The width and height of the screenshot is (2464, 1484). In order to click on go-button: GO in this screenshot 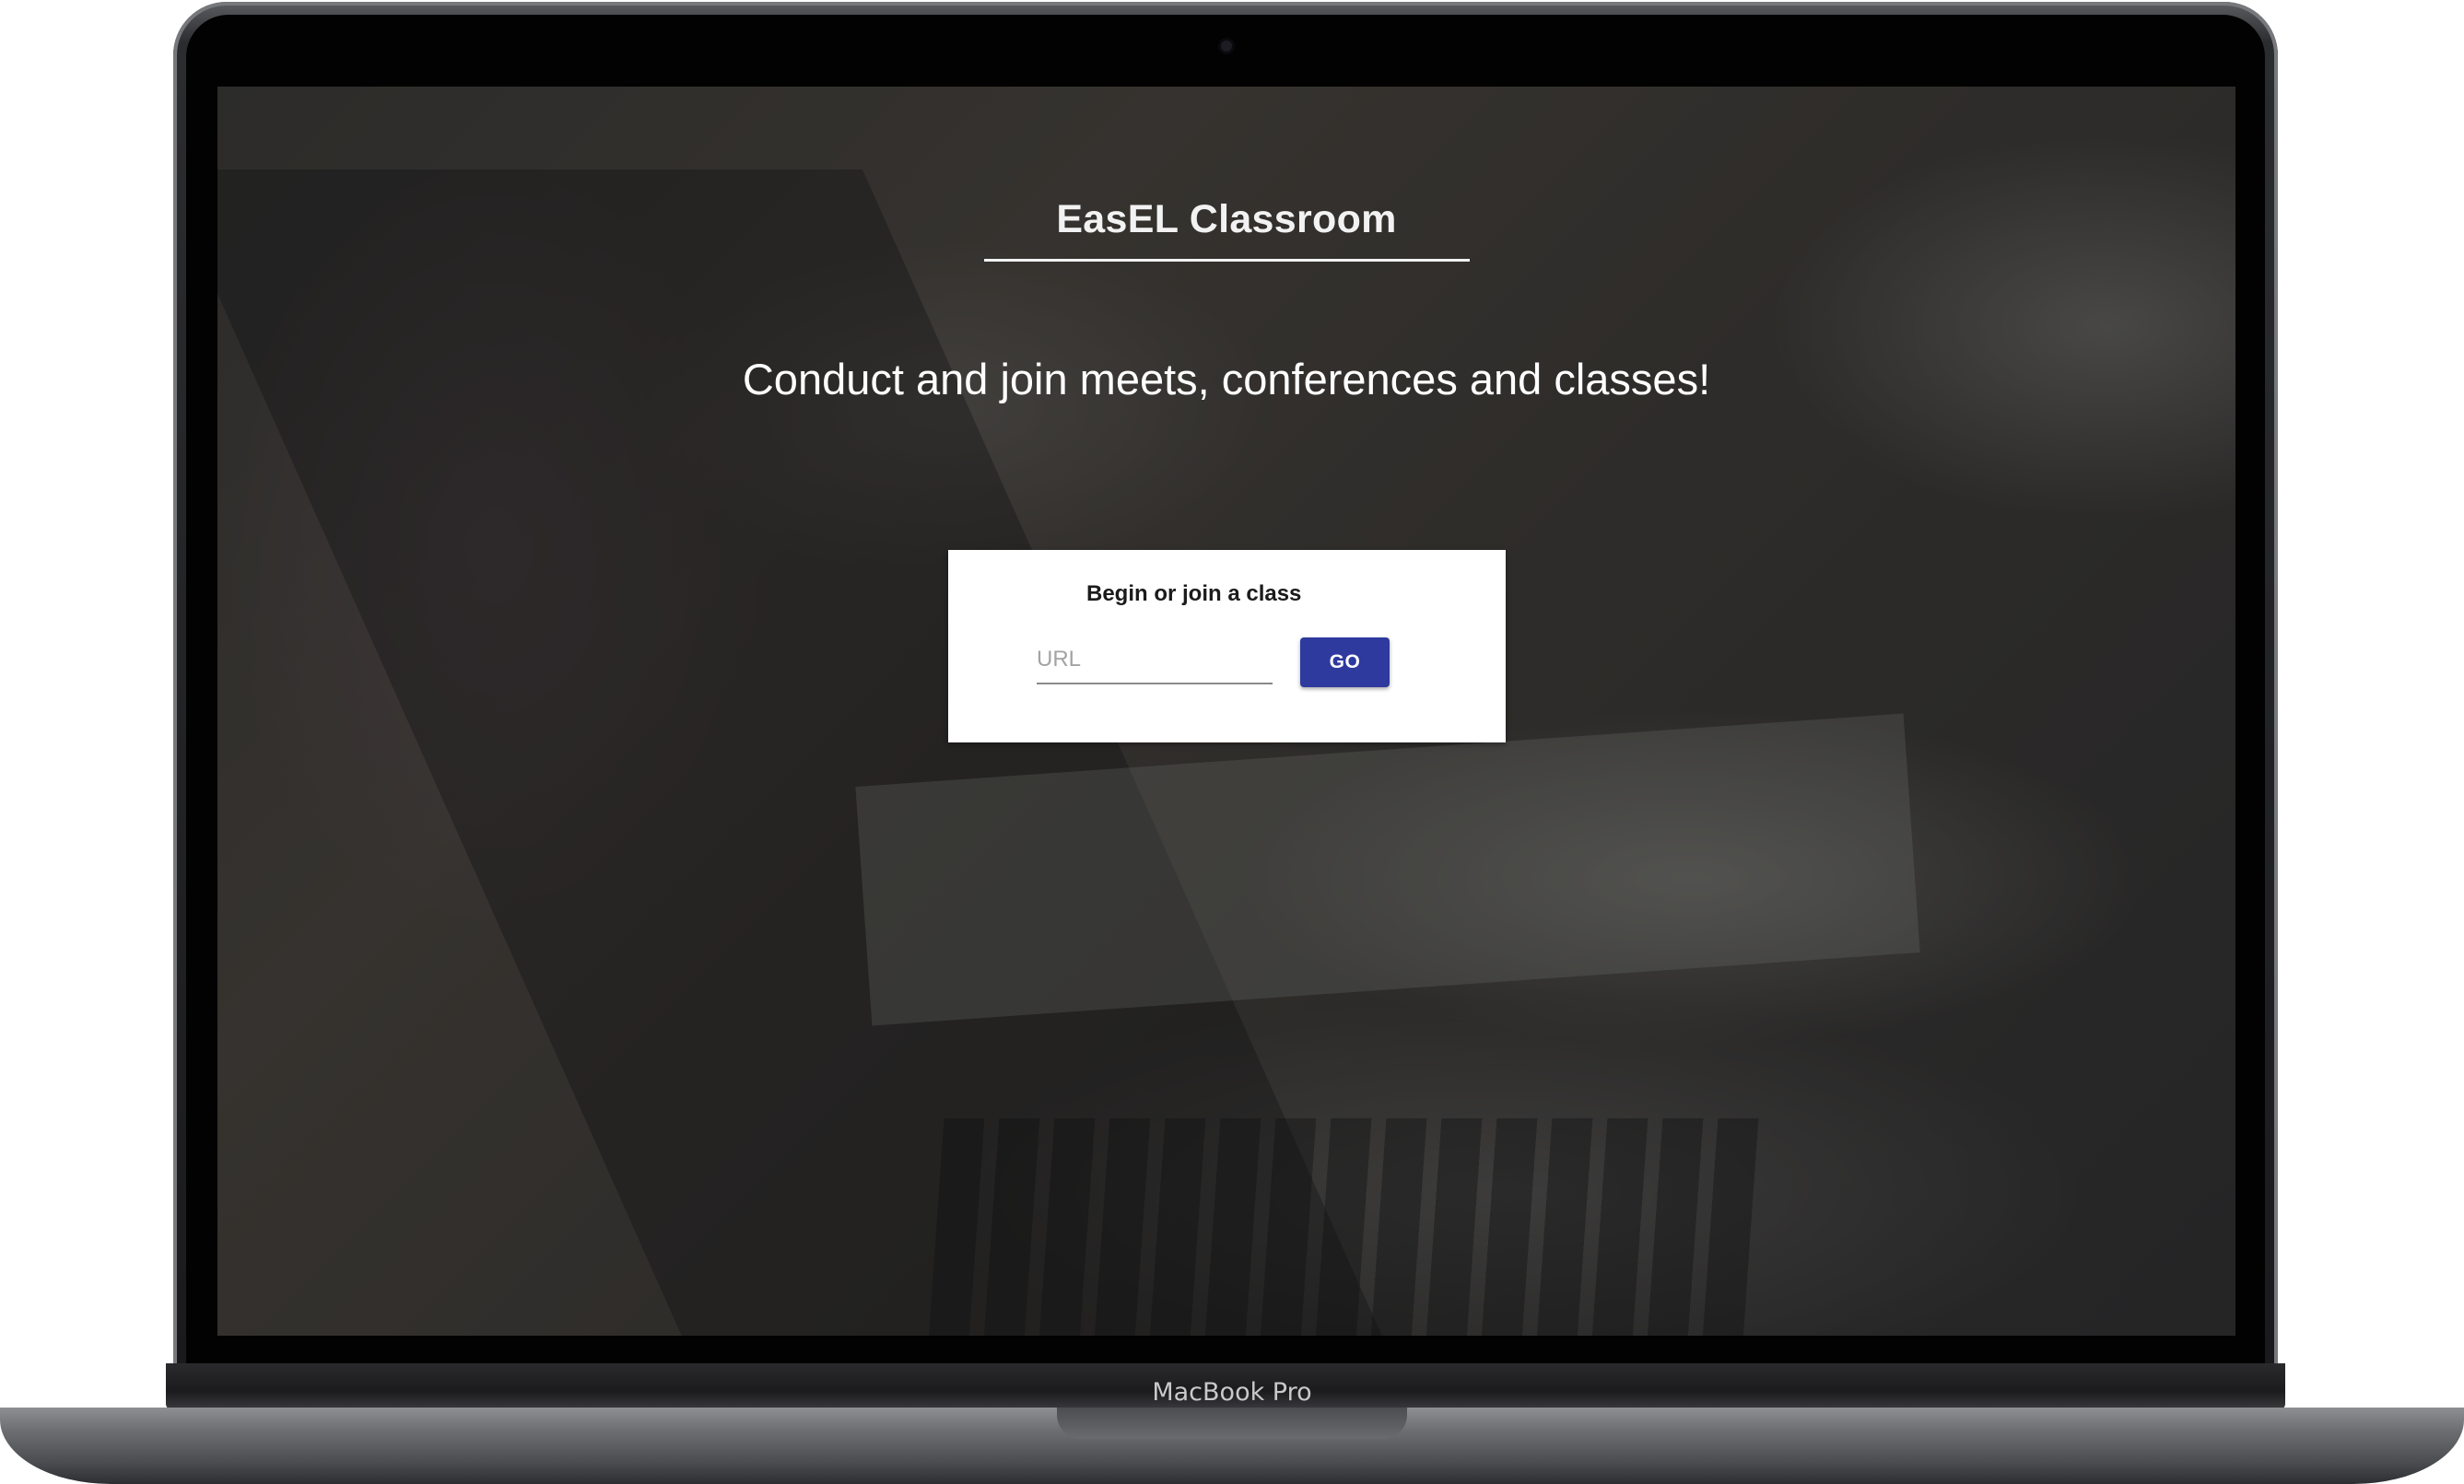, I will do `click(1345, 662)`.